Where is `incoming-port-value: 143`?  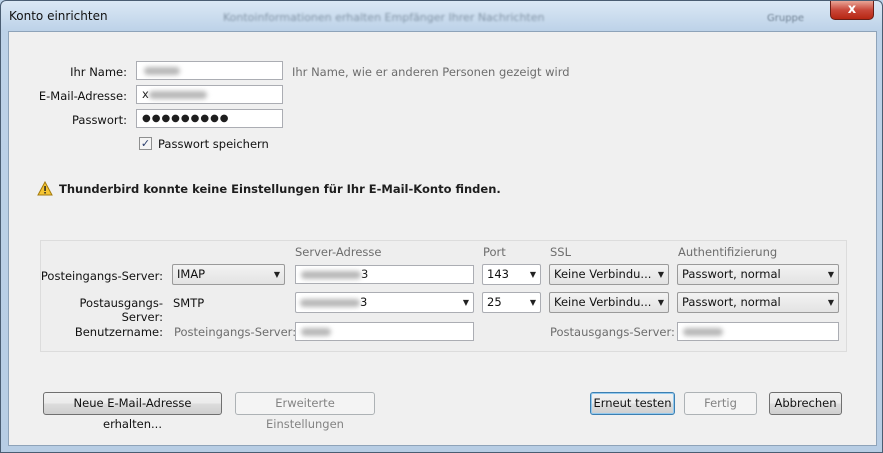 incoming-port-value: 143 is located at coordinates (498, 274).